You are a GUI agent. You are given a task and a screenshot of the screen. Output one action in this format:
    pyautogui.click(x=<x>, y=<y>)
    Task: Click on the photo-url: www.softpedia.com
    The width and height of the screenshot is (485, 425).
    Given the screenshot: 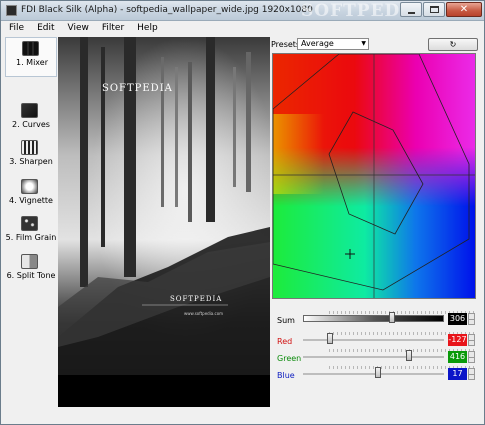 What is the action you would take?
    pyautogui.click(x=203, y=313)
    